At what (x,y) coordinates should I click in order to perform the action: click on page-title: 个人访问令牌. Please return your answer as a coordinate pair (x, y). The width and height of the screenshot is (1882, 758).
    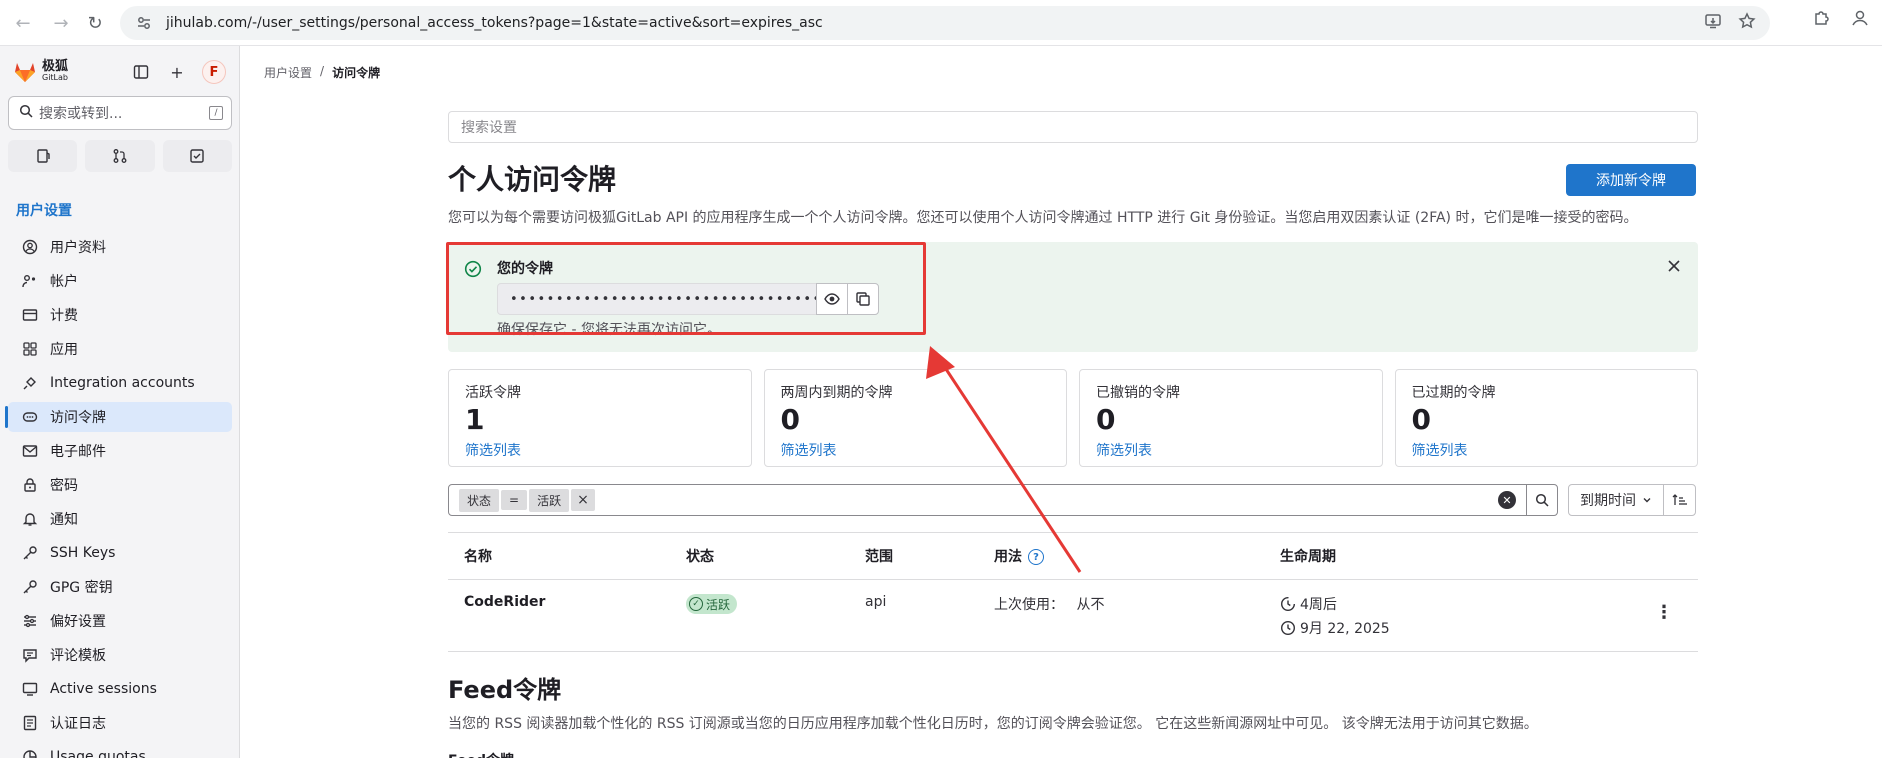
    Looking at the image, I should click on (532, 179).